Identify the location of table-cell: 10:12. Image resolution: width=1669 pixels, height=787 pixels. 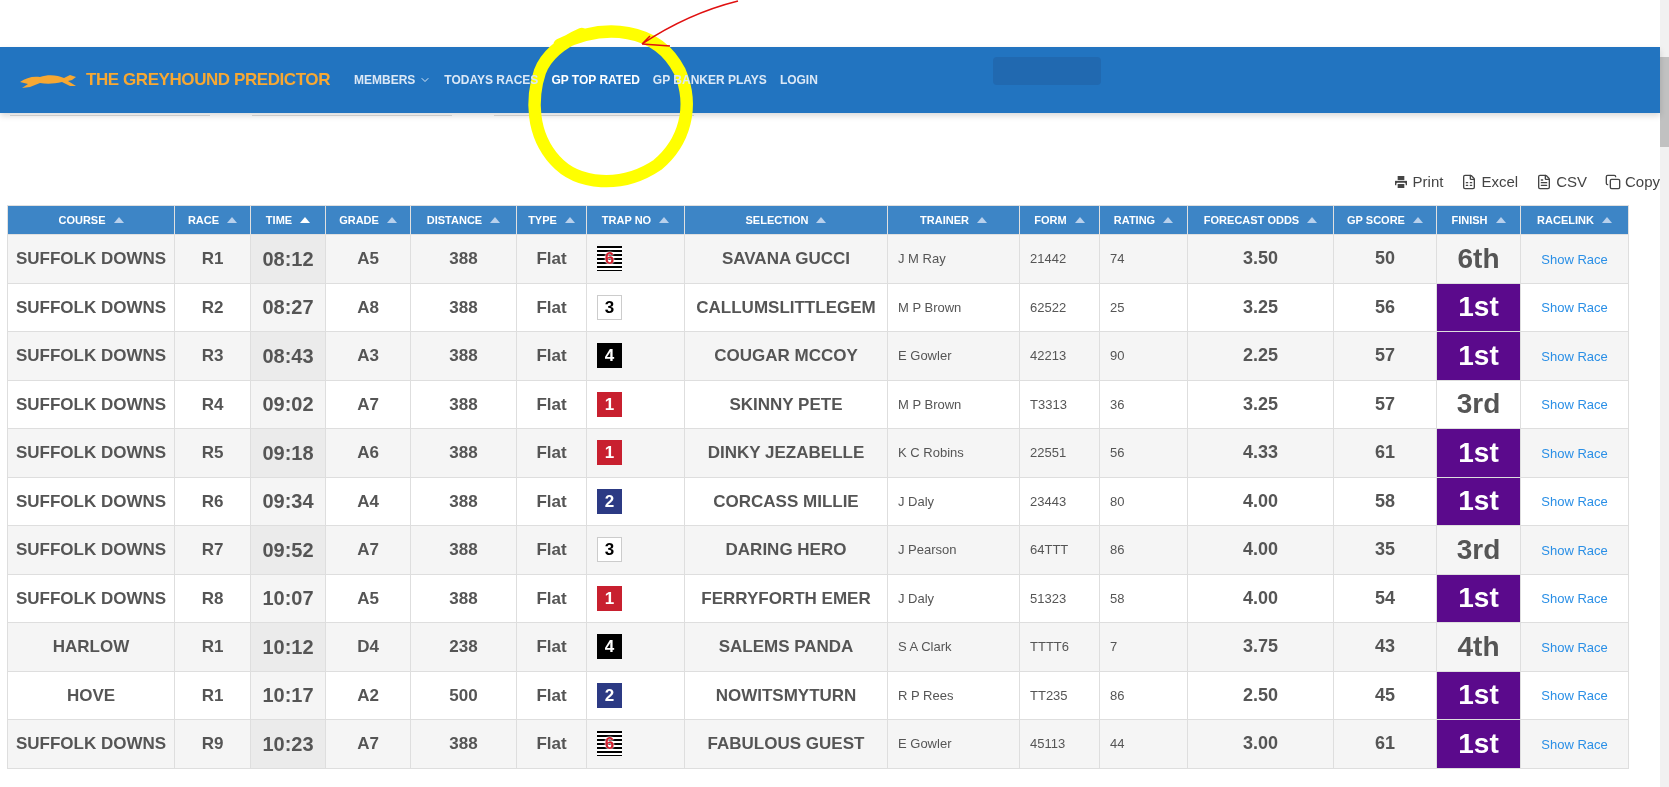
(288, 646).